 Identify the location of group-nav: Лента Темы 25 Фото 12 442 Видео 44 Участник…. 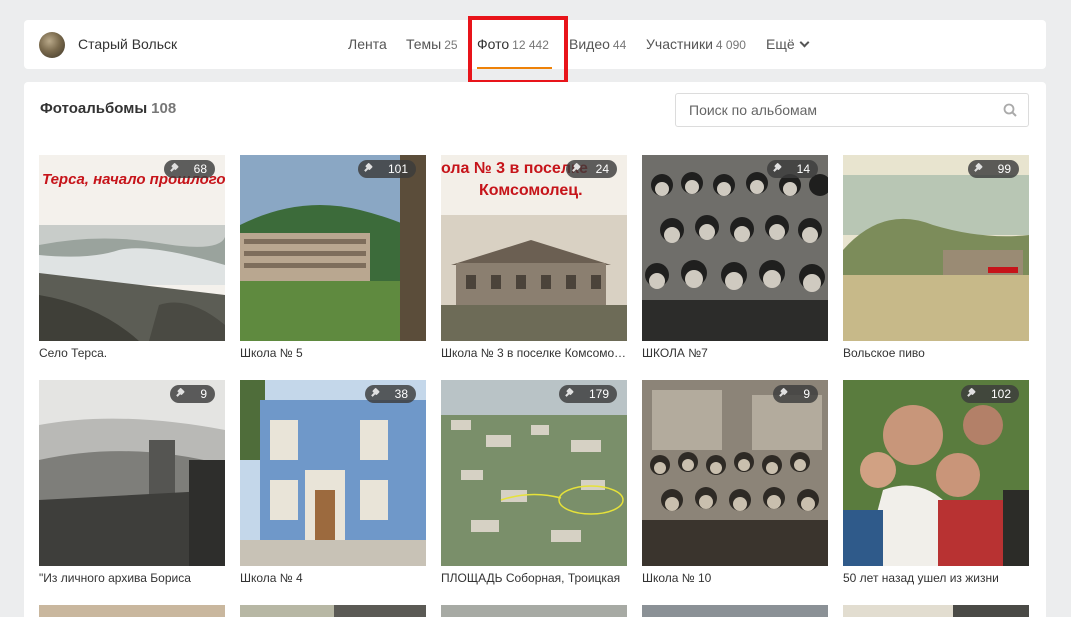
(535, 44).